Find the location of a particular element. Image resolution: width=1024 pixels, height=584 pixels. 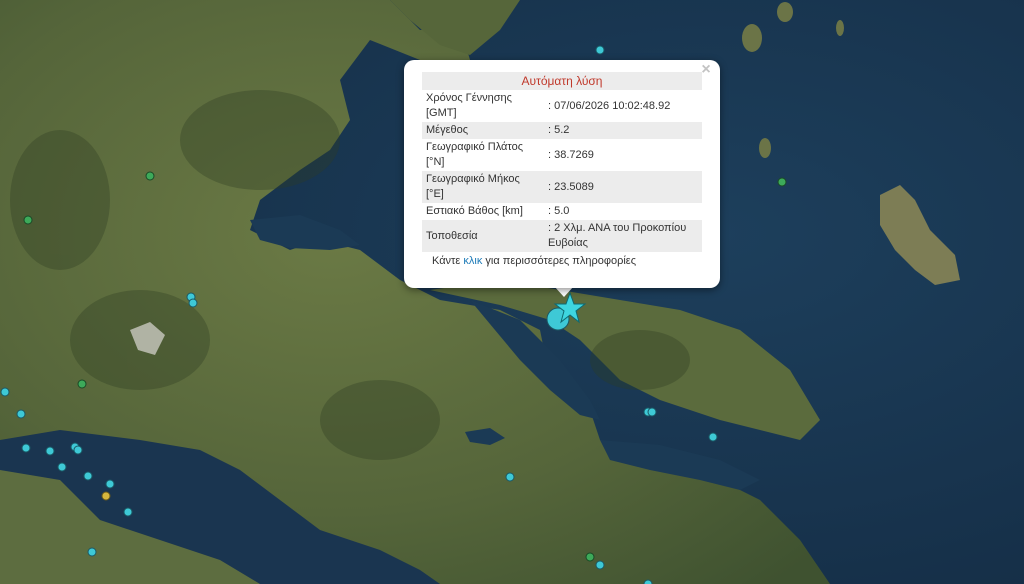

row-label: Γεωγραφικό Πλάτος [°N] is located at coordinates (483, 155).